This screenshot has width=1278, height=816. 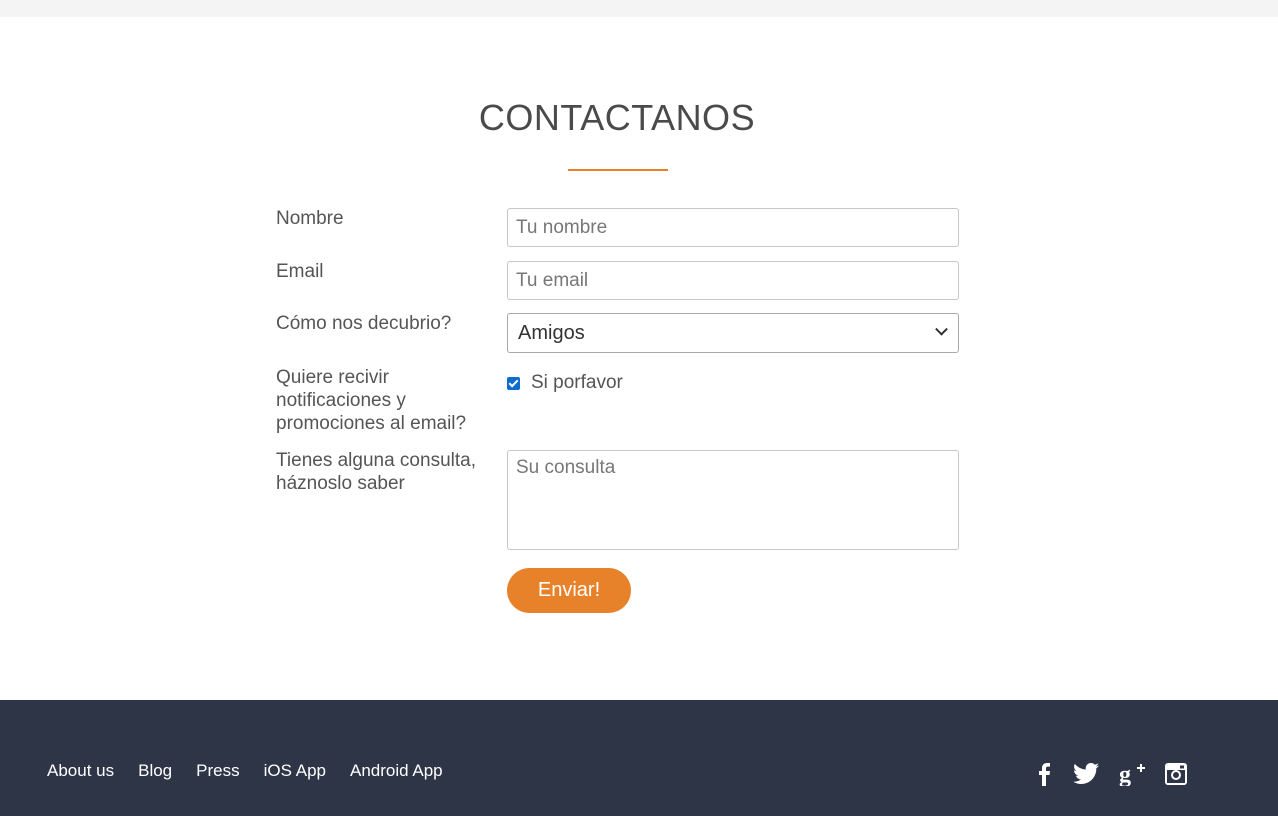 What do you see at coordinates (1132, 774) in the screenshot?
I see `google-plus-icon: g` at bounding box center [1132, 774].